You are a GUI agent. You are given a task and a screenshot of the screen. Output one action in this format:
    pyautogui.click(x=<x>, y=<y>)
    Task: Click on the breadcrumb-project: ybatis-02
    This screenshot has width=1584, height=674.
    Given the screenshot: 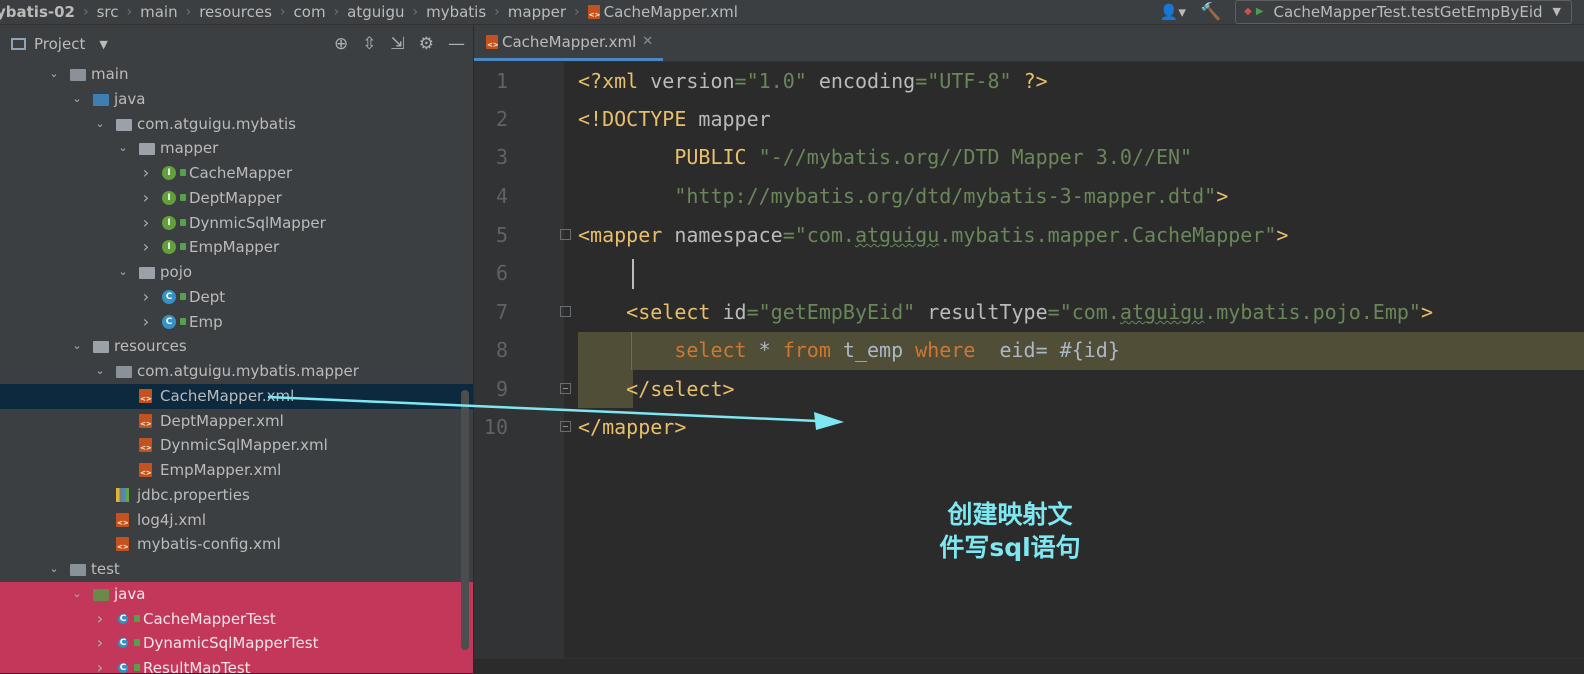 What is the action you would take?
    pyautogui.click(x=37, y=12)
    